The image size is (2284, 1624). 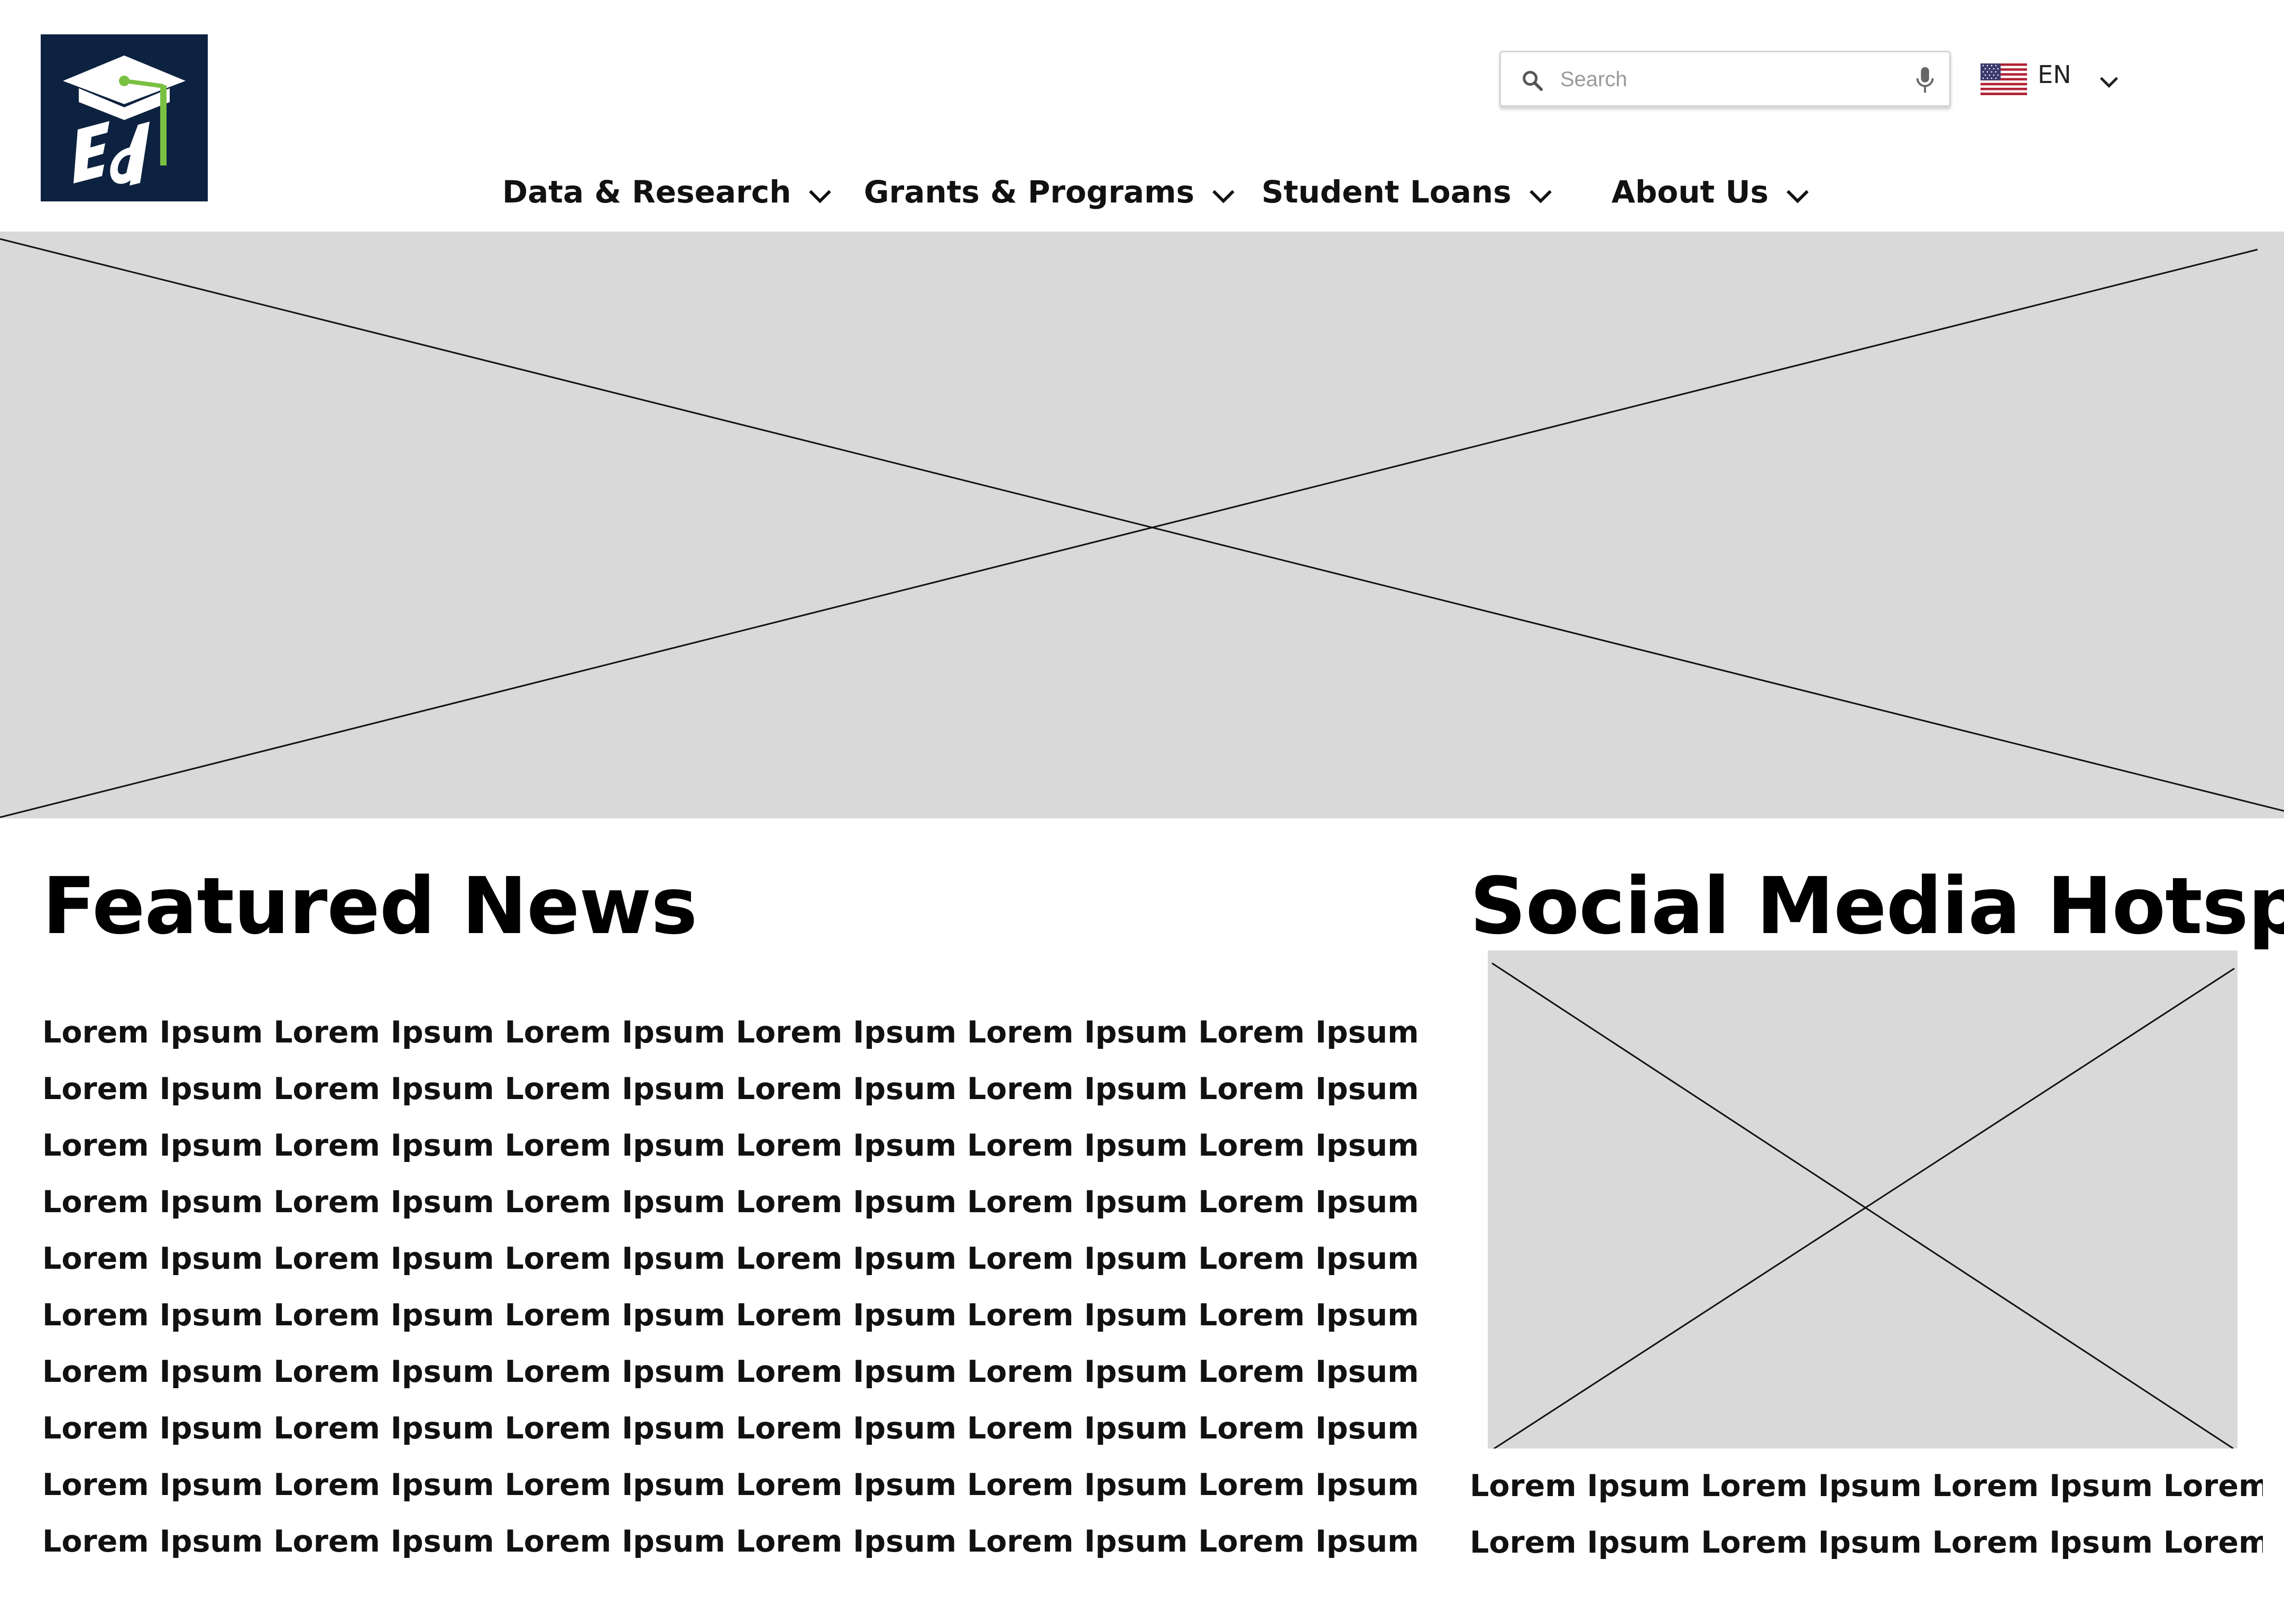 I want to click on nav-item-about-us: About Us, so click(x=1711, y=192).